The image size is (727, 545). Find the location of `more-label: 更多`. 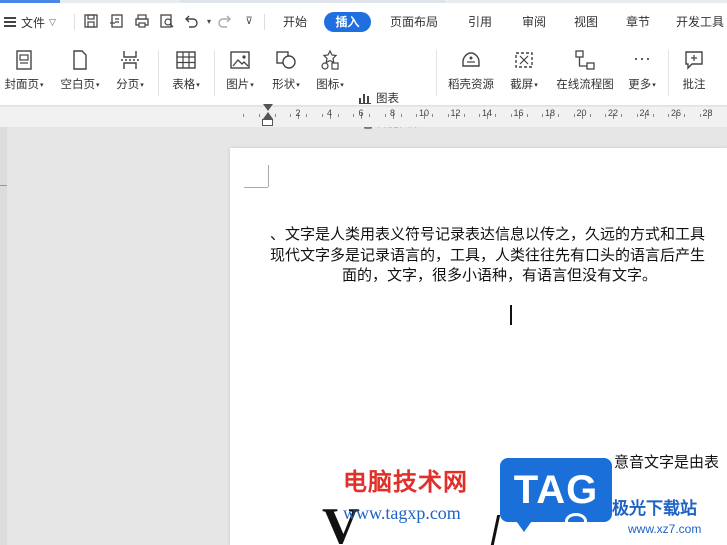

more-label: 更多 is located at coordinates (640, 85).